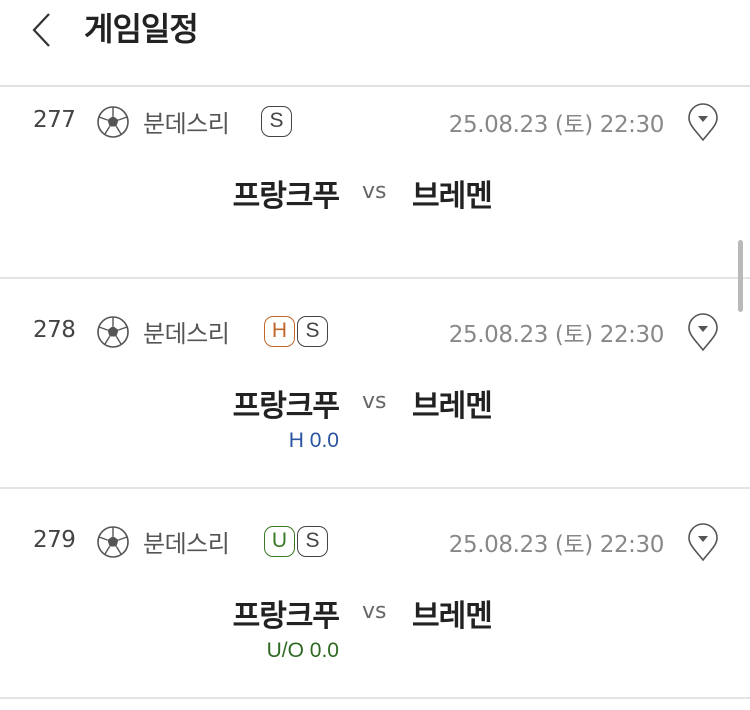 The height and width of the screenshot is (710, 750). Describe the element at coordinates (279, 331) in the screenshot. I see `handicap-badge: H` at that location.